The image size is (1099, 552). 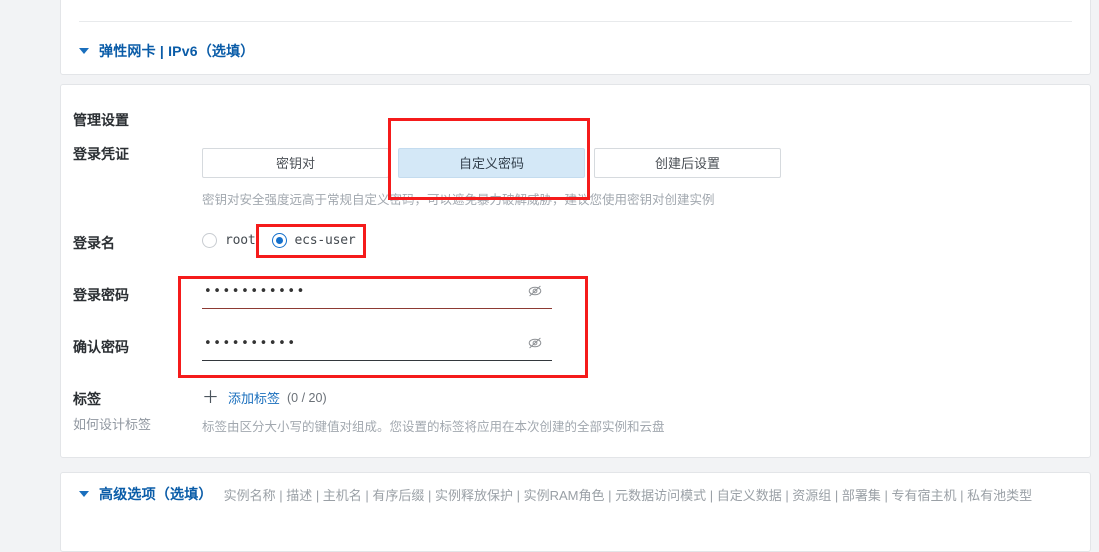 I want to click on radio-root: root, so click(x=229, y=240).